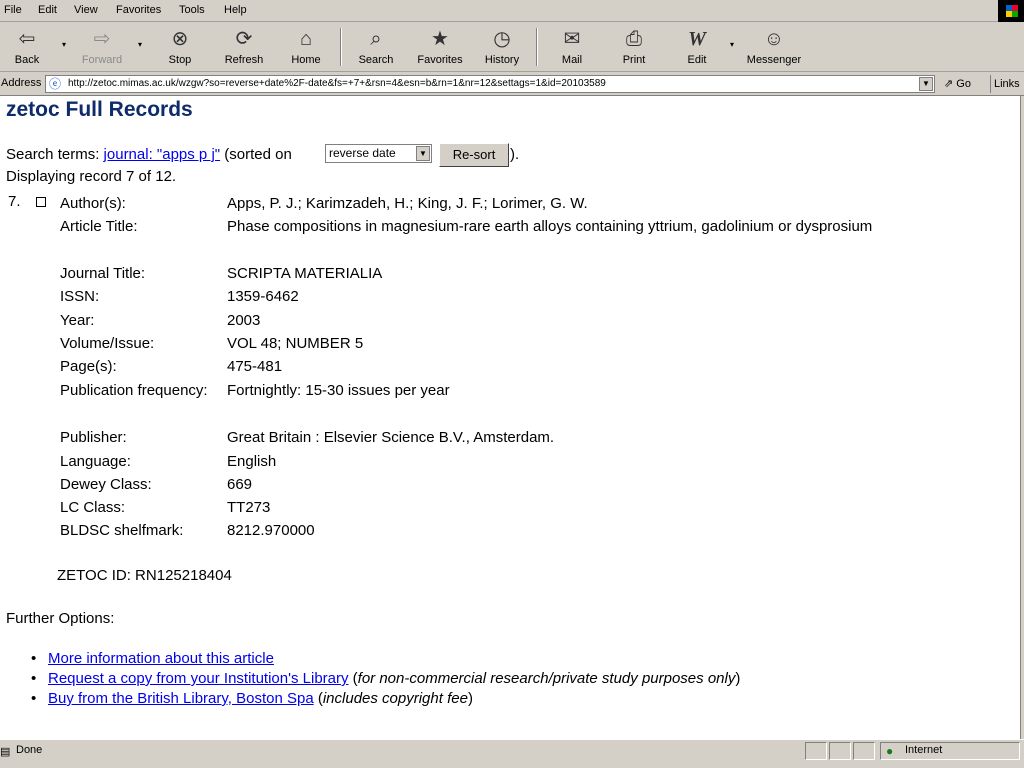 This screenshot has height=768, width=1024. What do you see at coordinates (13, 10) in the screenshot?
I see `menu-file: File` at bounding box center [13, 10].